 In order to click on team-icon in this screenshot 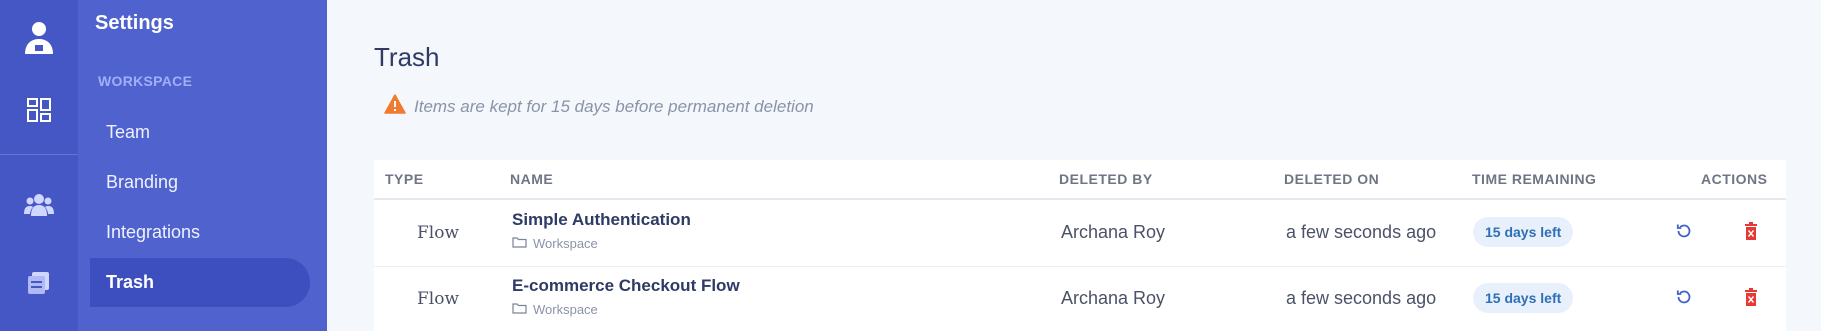, I will do `click(39, 207)`.